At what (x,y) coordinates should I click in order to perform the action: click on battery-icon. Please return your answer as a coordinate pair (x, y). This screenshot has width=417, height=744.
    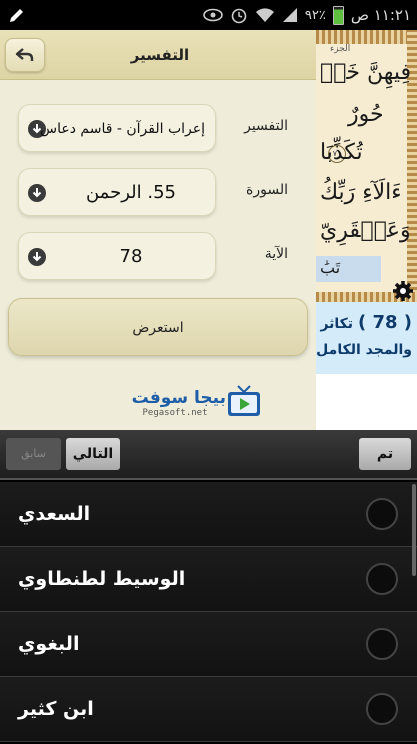
    Looking at the image, I should click on (338, 15).